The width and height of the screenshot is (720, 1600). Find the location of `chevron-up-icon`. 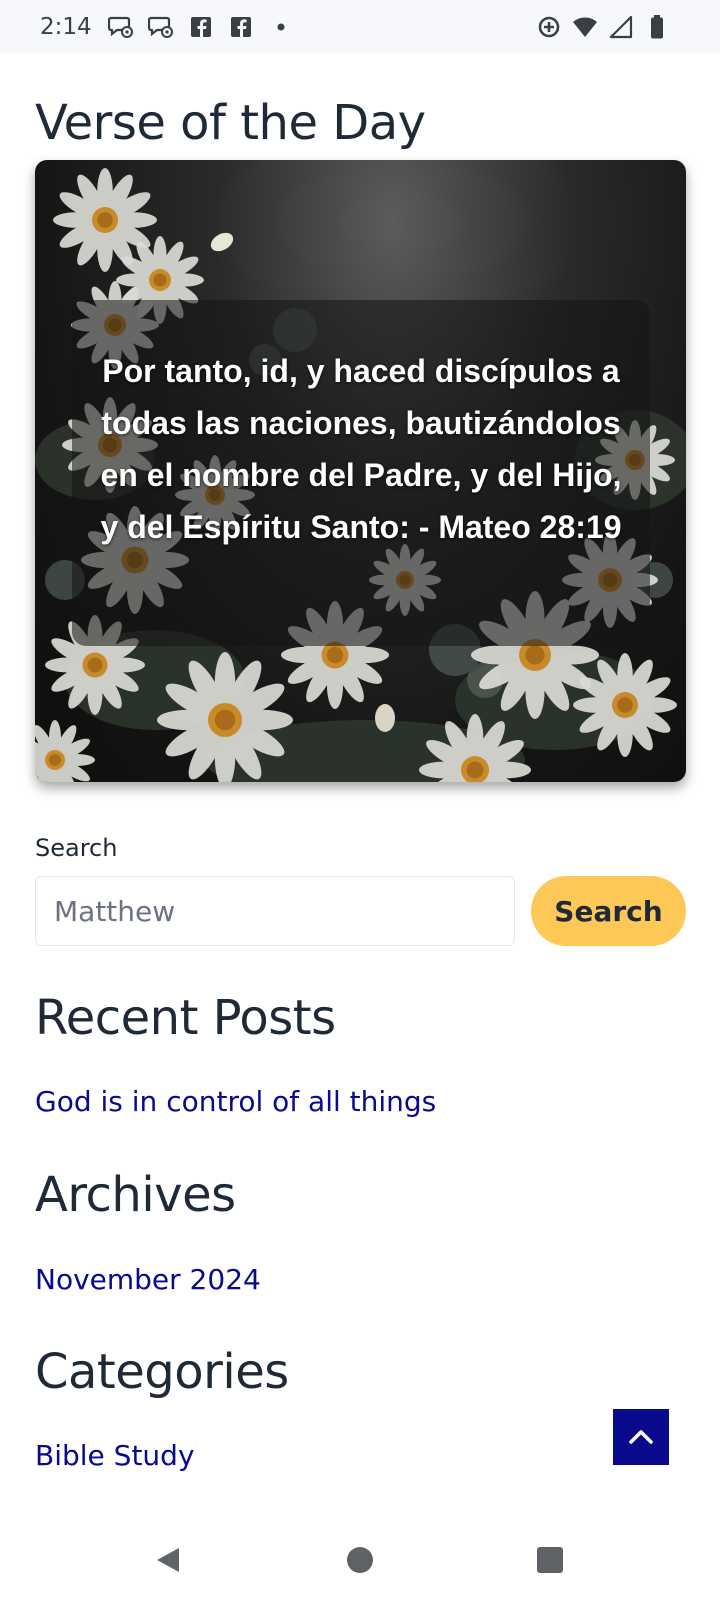

chevron-up-icon is located at coordinates (641, 1437).